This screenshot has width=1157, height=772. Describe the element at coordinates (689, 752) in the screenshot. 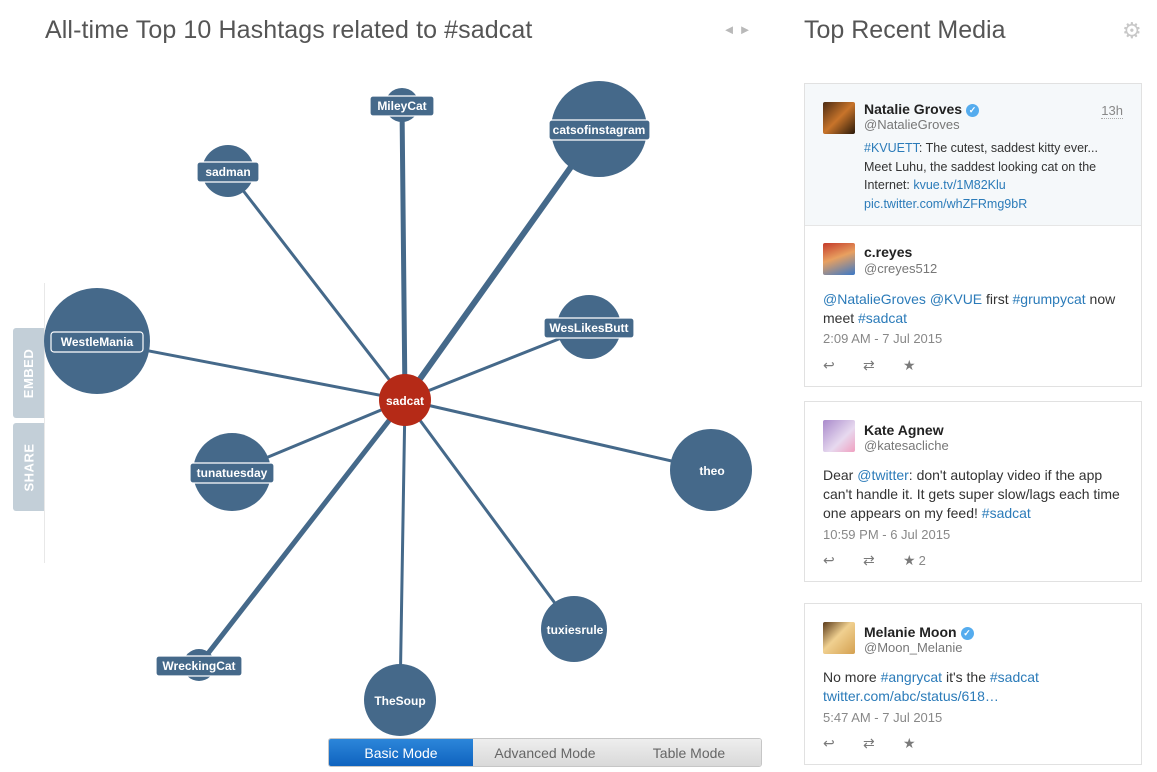

I see `table-mode-button: Table Mode` at that location.